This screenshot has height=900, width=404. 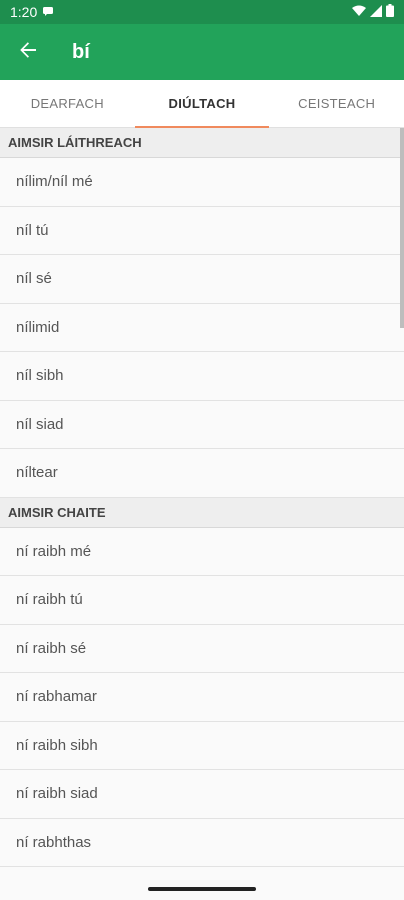 What do you see at coordinates (202, 842) in the screenshot?
I see `list-item: ní rabhthas` at bounding box center [202, 842].